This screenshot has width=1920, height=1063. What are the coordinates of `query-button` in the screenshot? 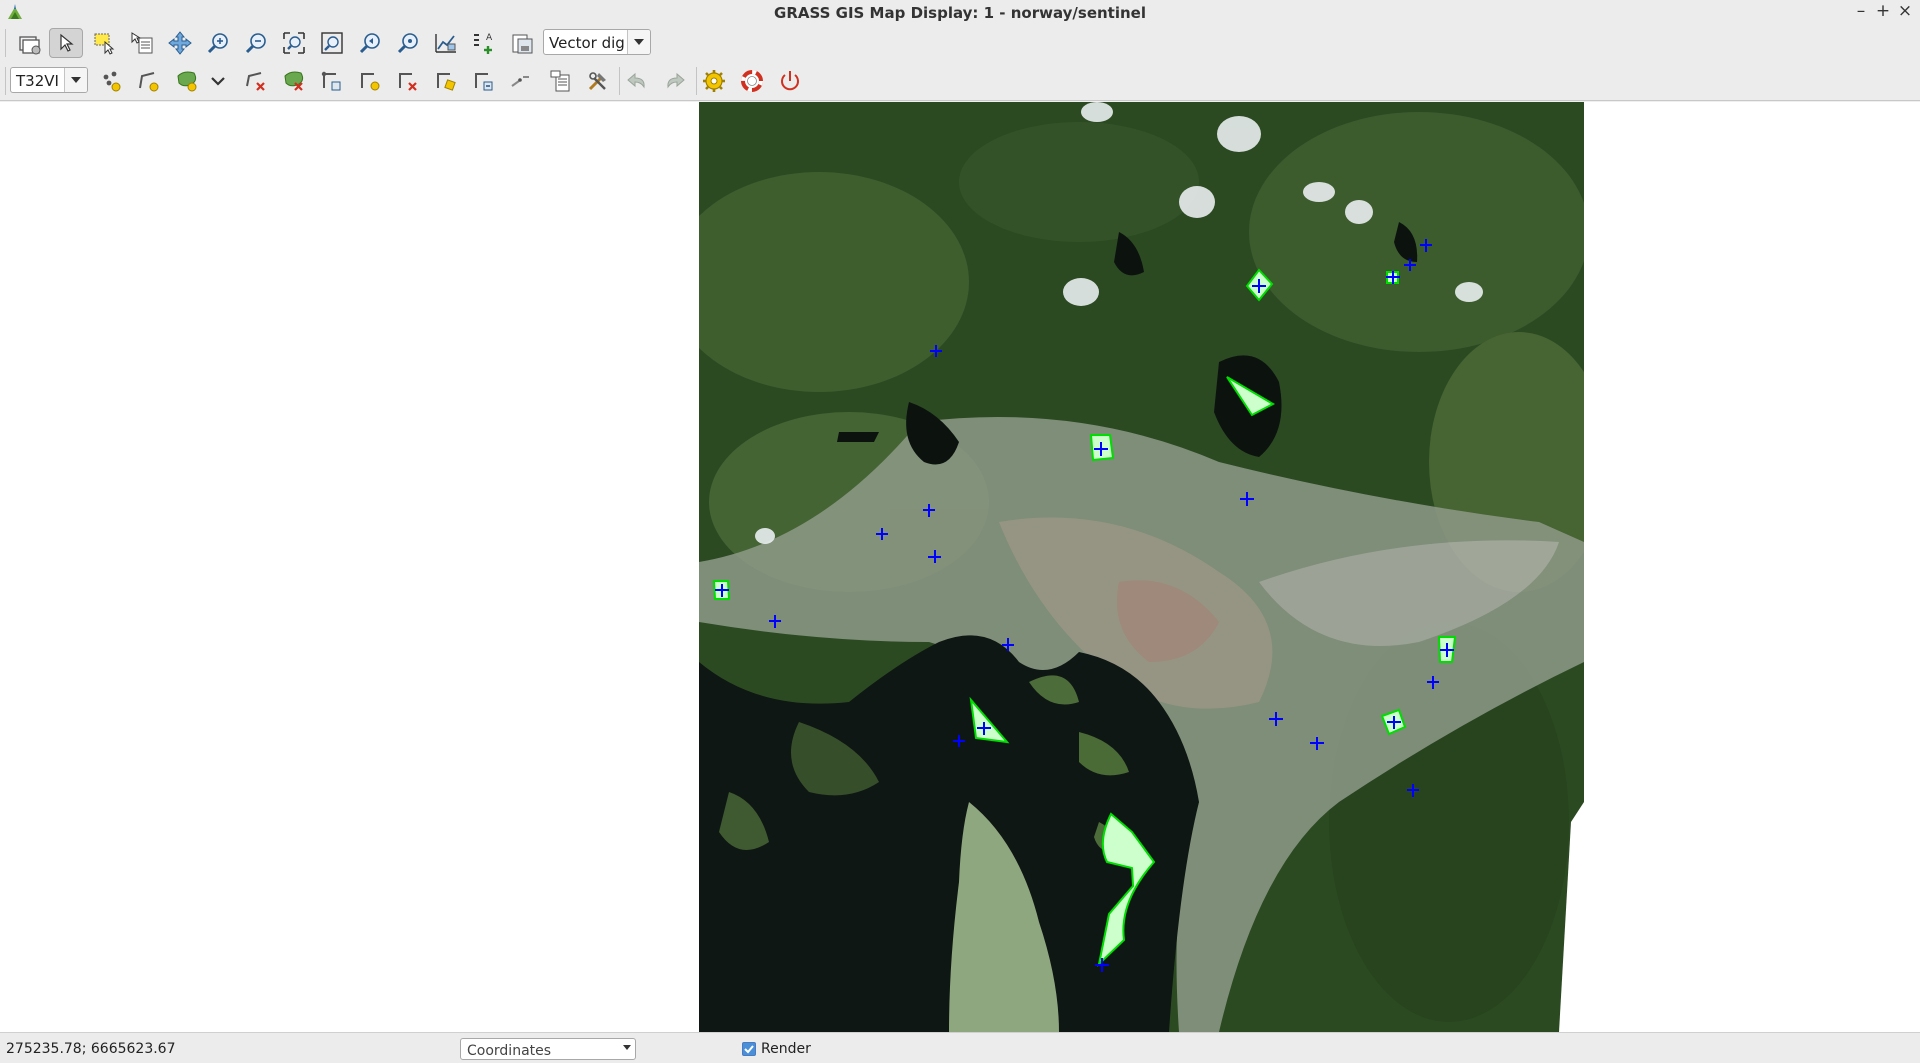 It's located at (142, 43).